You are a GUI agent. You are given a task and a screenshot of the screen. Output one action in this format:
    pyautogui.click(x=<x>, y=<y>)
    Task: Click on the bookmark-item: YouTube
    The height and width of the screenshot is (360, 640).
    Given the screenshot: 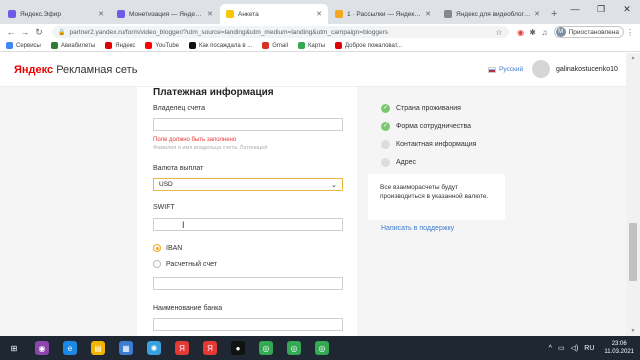 What is the action you would take?
    pyautogui.click(x=162, y=45)
    